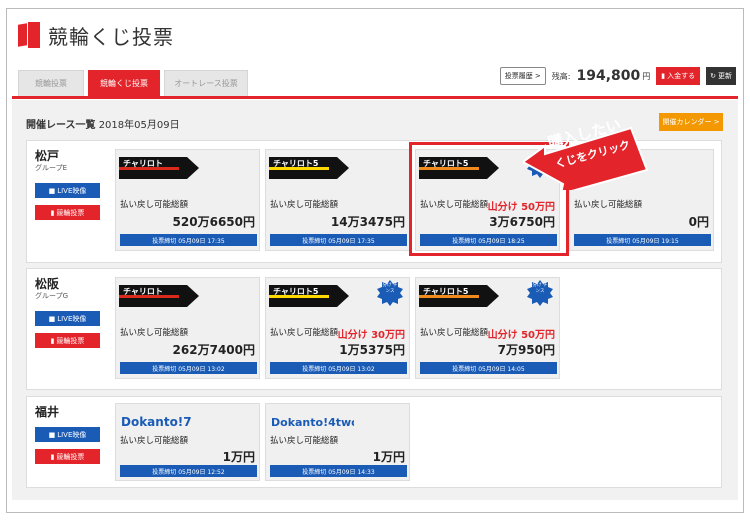 The height and width of the screenshot is (520, 750). What do you see at coordinates (725, 76) in the screenshot?
I see `update-label: 更新` at bounding box center [725, 76].